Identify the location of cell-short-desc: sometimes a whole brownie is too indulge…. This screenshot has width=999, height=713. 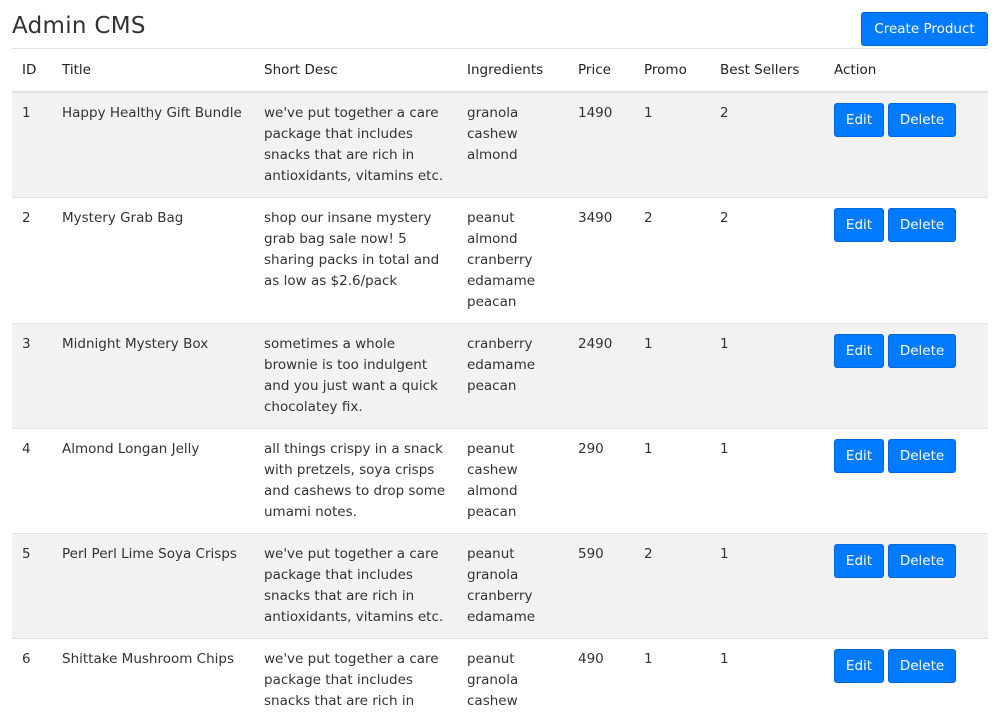
(355, 376).